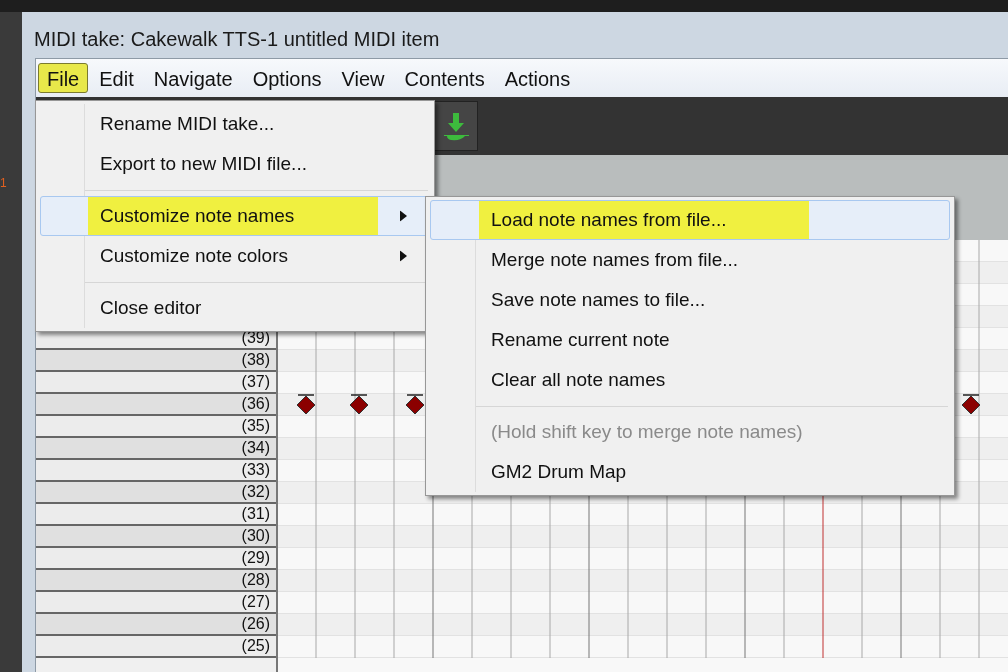 This screenshot has width=1008, height=672. I want to click on panel-text: 1, so click(4, 183).